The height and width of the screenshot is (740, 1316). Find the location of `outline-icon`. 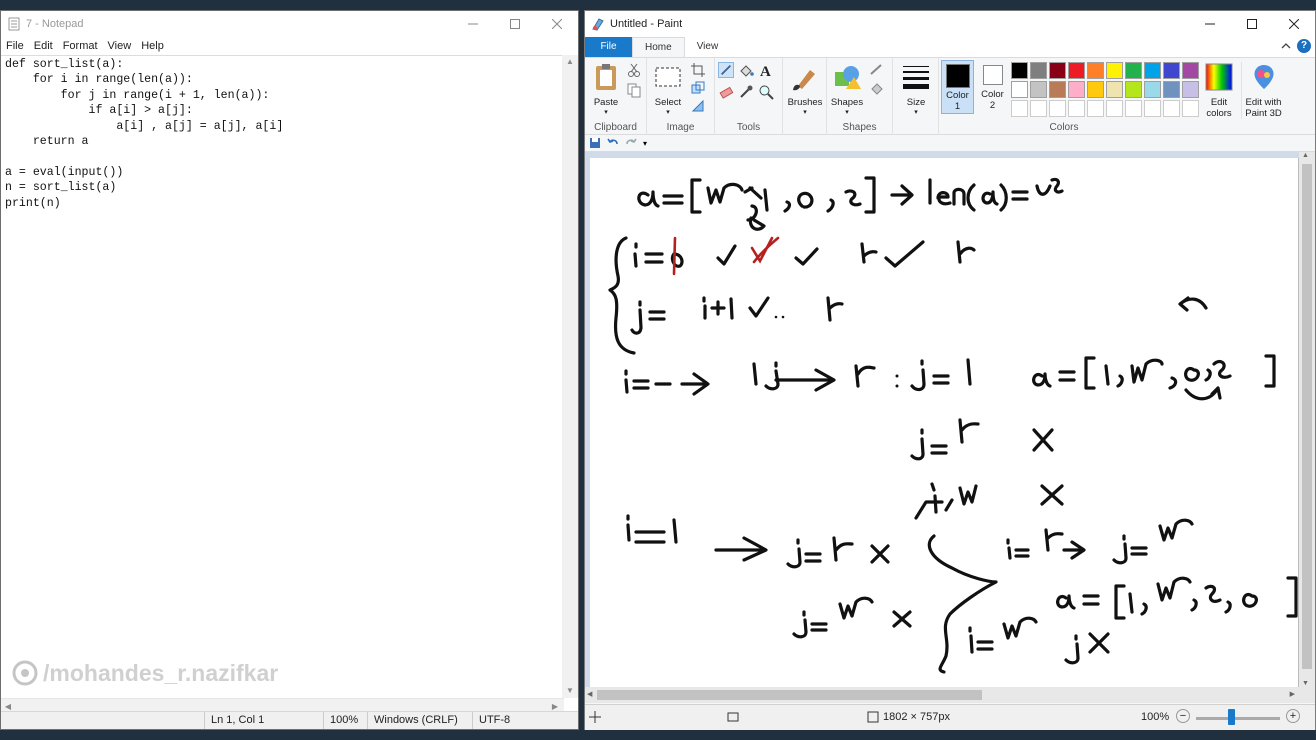

outline-icon is located at coordinates (877, 70).